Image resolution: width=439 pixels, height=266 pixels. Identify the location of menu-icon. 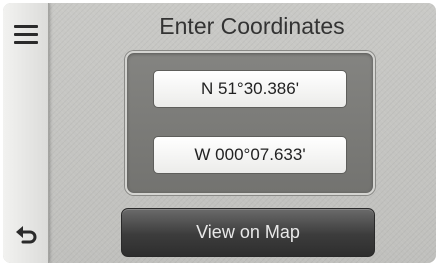
(26, 35).